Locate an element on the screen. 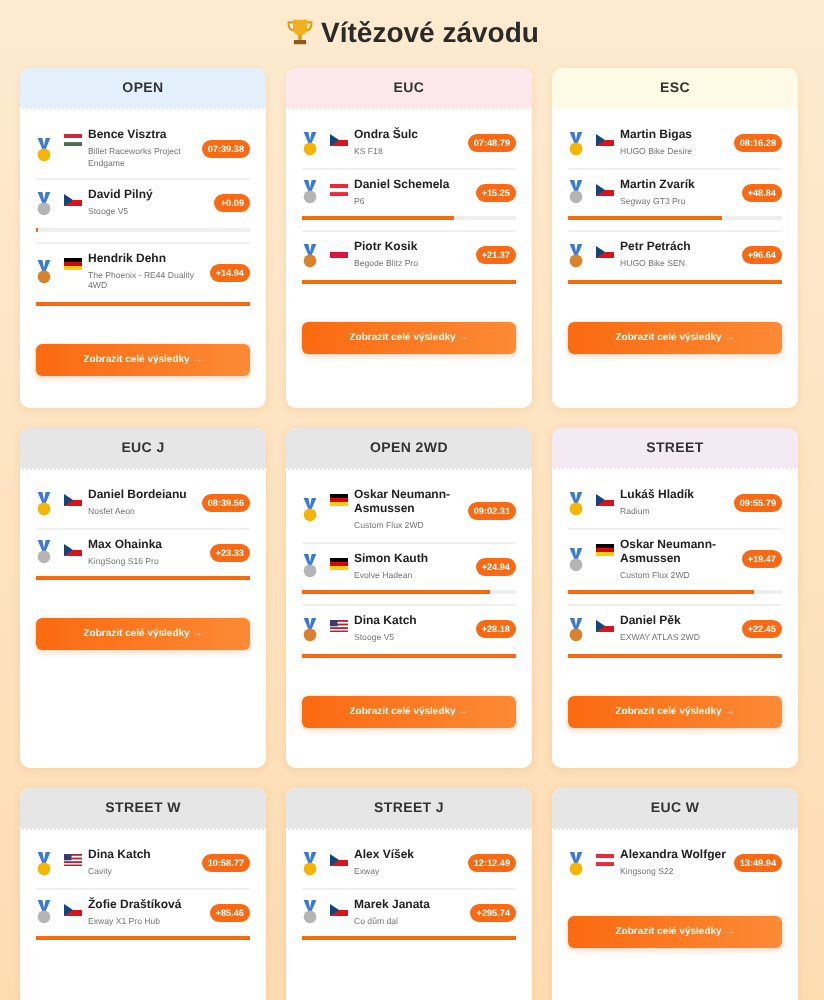 The width and height of the screenshot is (824, 1000). page-title: Vítězové závodu is located at coordinates (430, 32).